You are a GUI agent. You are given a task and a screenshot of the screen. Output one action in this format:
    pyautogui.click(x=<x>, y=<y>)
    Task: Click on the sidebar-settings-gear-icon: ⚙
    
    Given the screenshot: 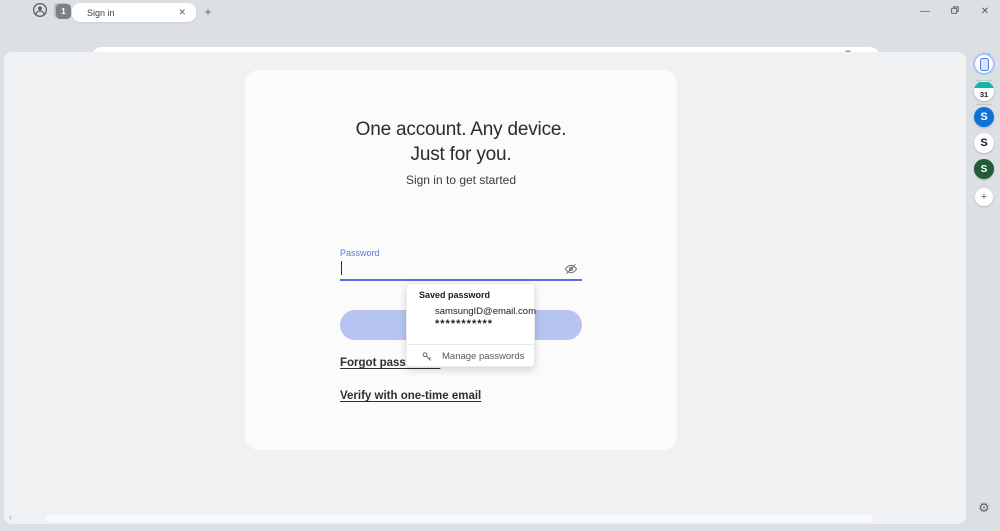 What is the action you would take?
    pyautogui.click(x=984, y=508)
    